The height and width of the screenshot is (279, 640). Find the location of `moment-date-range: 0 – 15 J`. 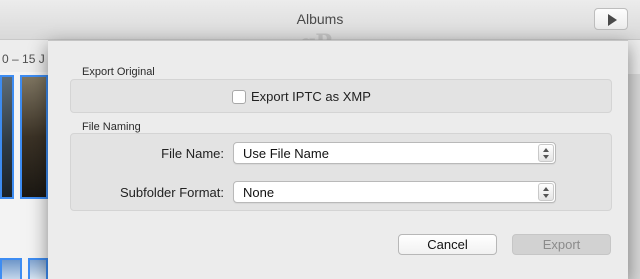

moment-date-range: 0 – 15 J is located at coordinates (23, 59).